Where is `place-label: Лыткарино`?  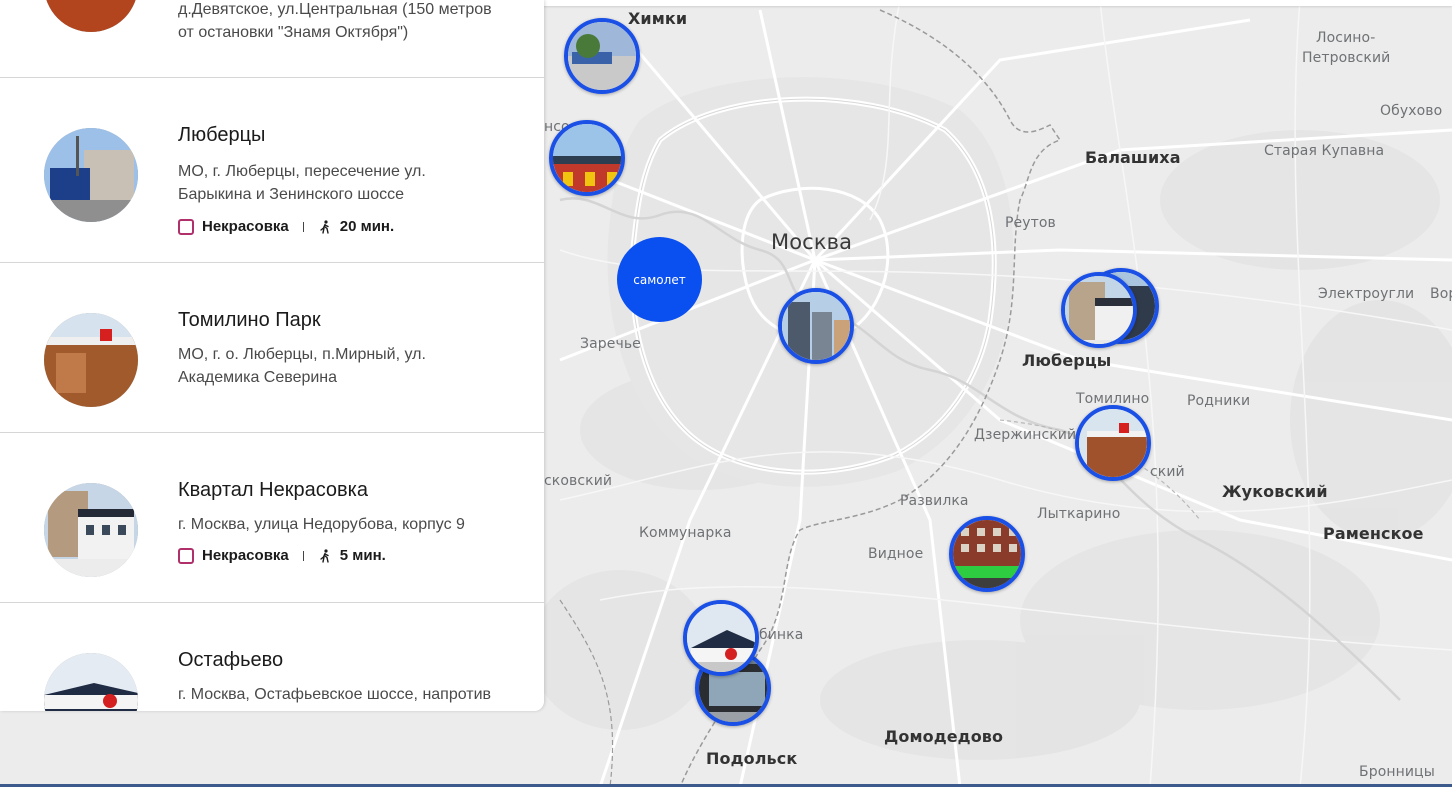
place-label: Лыткарино is located at coordinates (1079, 514).